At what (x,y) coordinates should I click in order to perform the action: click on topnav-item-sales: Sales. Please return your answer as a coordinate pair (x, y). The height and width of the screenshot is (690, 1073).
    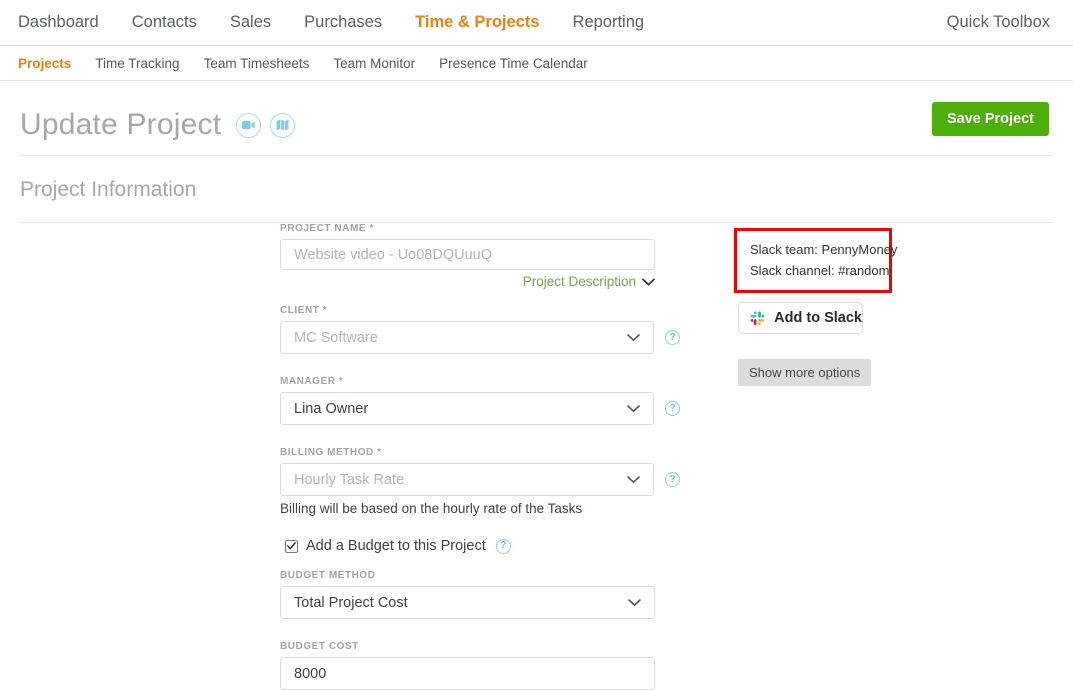
    Looking at the image, I should click on (250, 22).